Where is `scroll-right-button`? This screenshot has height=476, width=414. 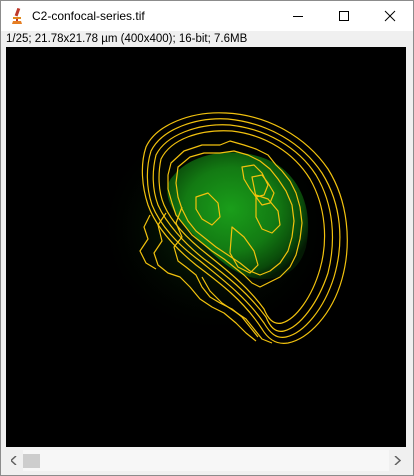 scroll-right-button is located at coordinates (397, 460).